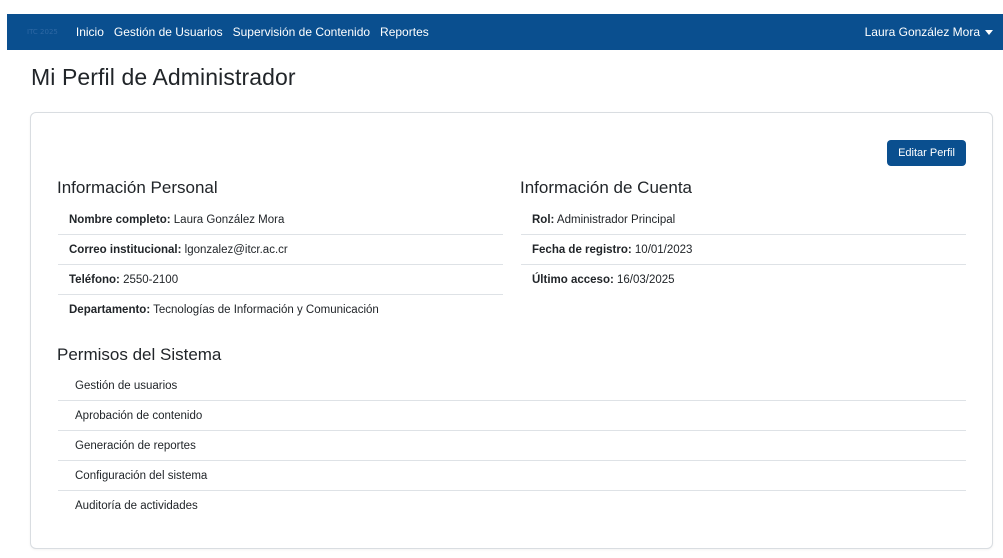  I want to click on permission-item: Generación de reportes, so click(512, 446).